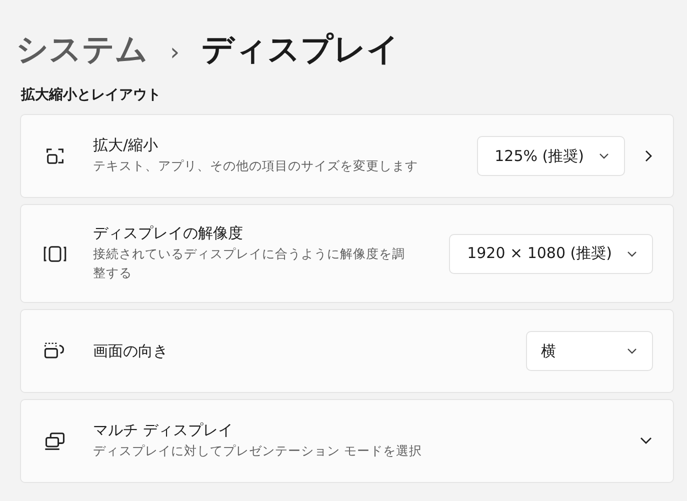  Describe the element at coordinates (249, 263) in the screenshot. I see `setting-description: 接続されているディスプレイに合うように解像度を調整する` at that location.